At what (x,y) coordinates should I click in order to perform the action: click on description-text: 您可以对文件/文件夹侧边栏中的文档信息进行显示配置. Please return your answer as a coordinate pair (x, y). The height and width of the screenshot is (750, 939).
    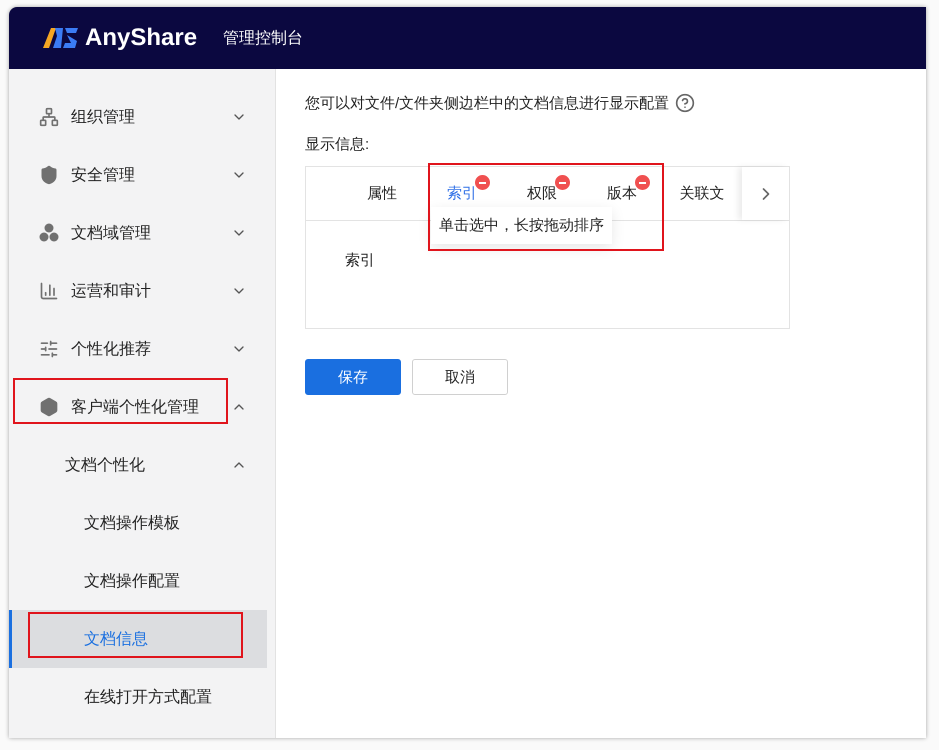
    Looking at the image, I should click on (487, 103).